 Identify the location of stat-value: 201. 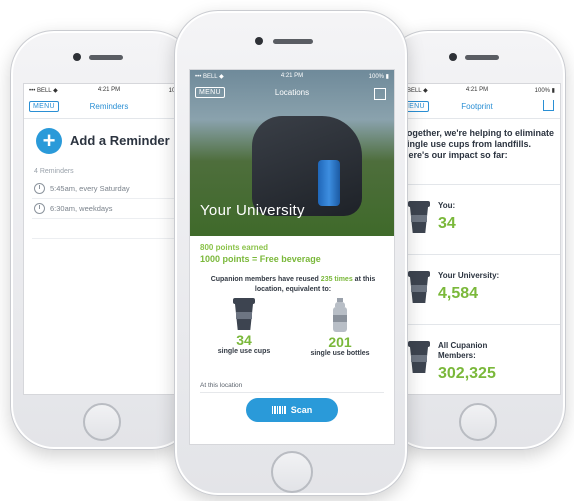
(340, 342).